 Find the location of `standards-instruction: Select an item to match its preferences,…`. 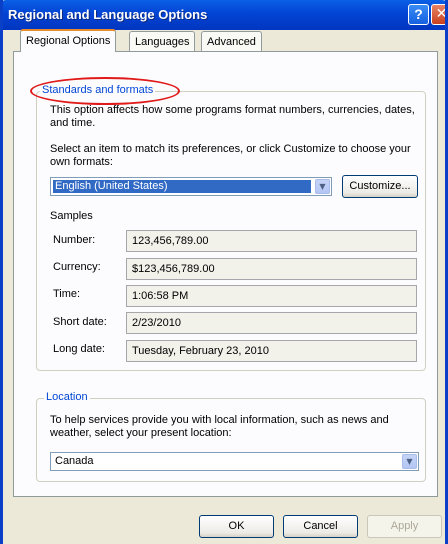

standards-instruction: Select an item to match its preferences,… is located at coordinates (230, 155).